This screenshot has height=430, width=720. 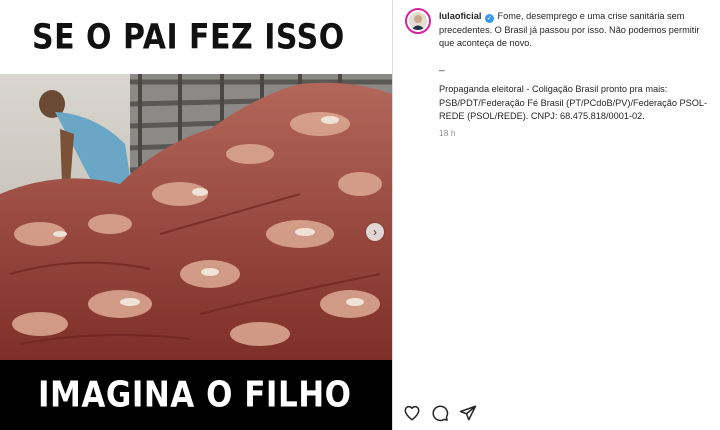 I want to click on next-image-button: ›, so click(x=375, y=232).